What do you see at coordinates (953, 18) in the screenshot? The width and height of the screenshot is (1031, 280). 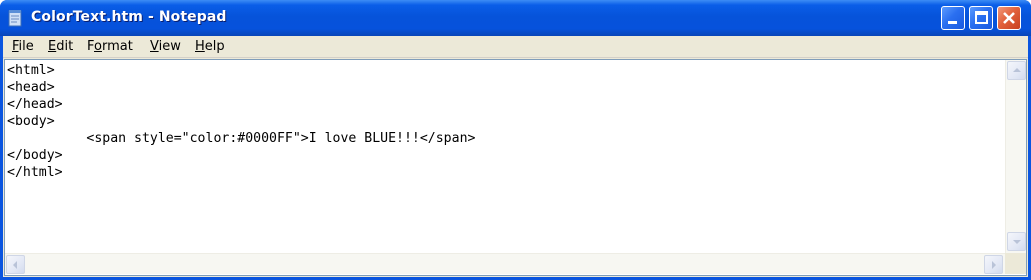 I see `minimize-button` at bounding box center [953, 18].